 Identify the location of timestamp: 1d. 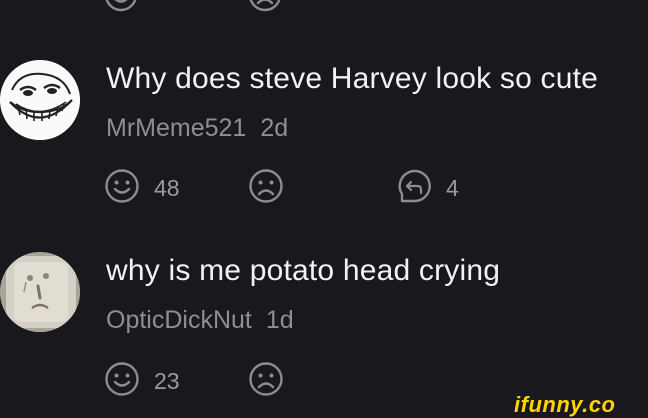
(279, 320).